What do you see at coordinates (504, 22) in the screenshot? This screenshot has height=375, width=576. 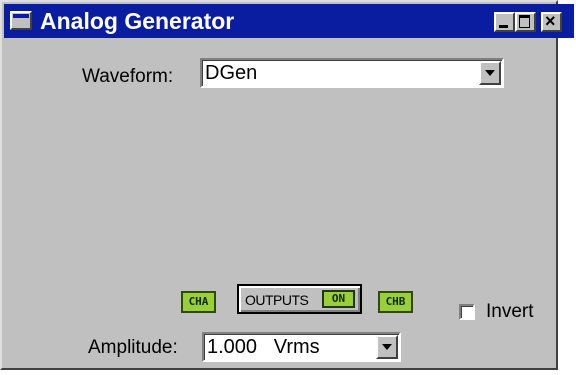 I see `minimize-button` at bounding box center [504, 22].